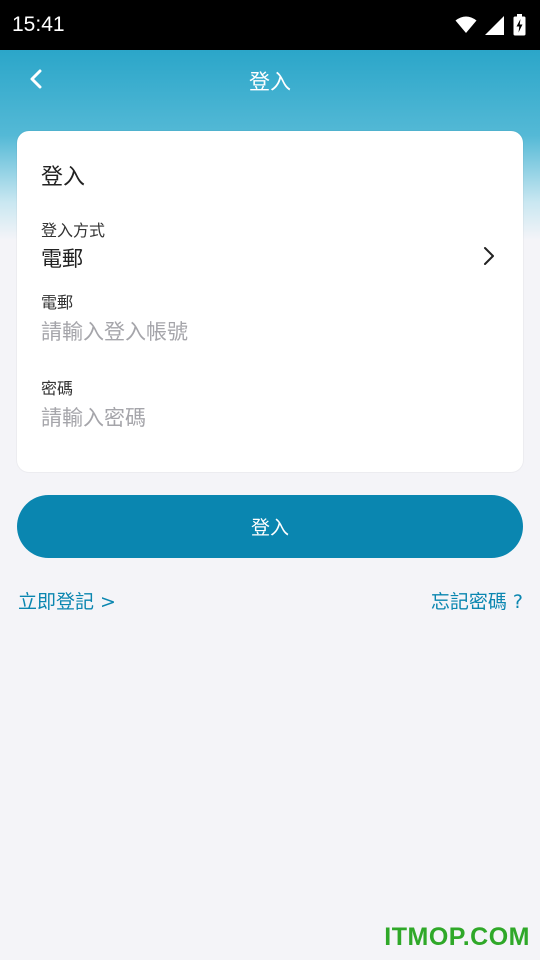  I want to click on password-field, so click(269, 418).